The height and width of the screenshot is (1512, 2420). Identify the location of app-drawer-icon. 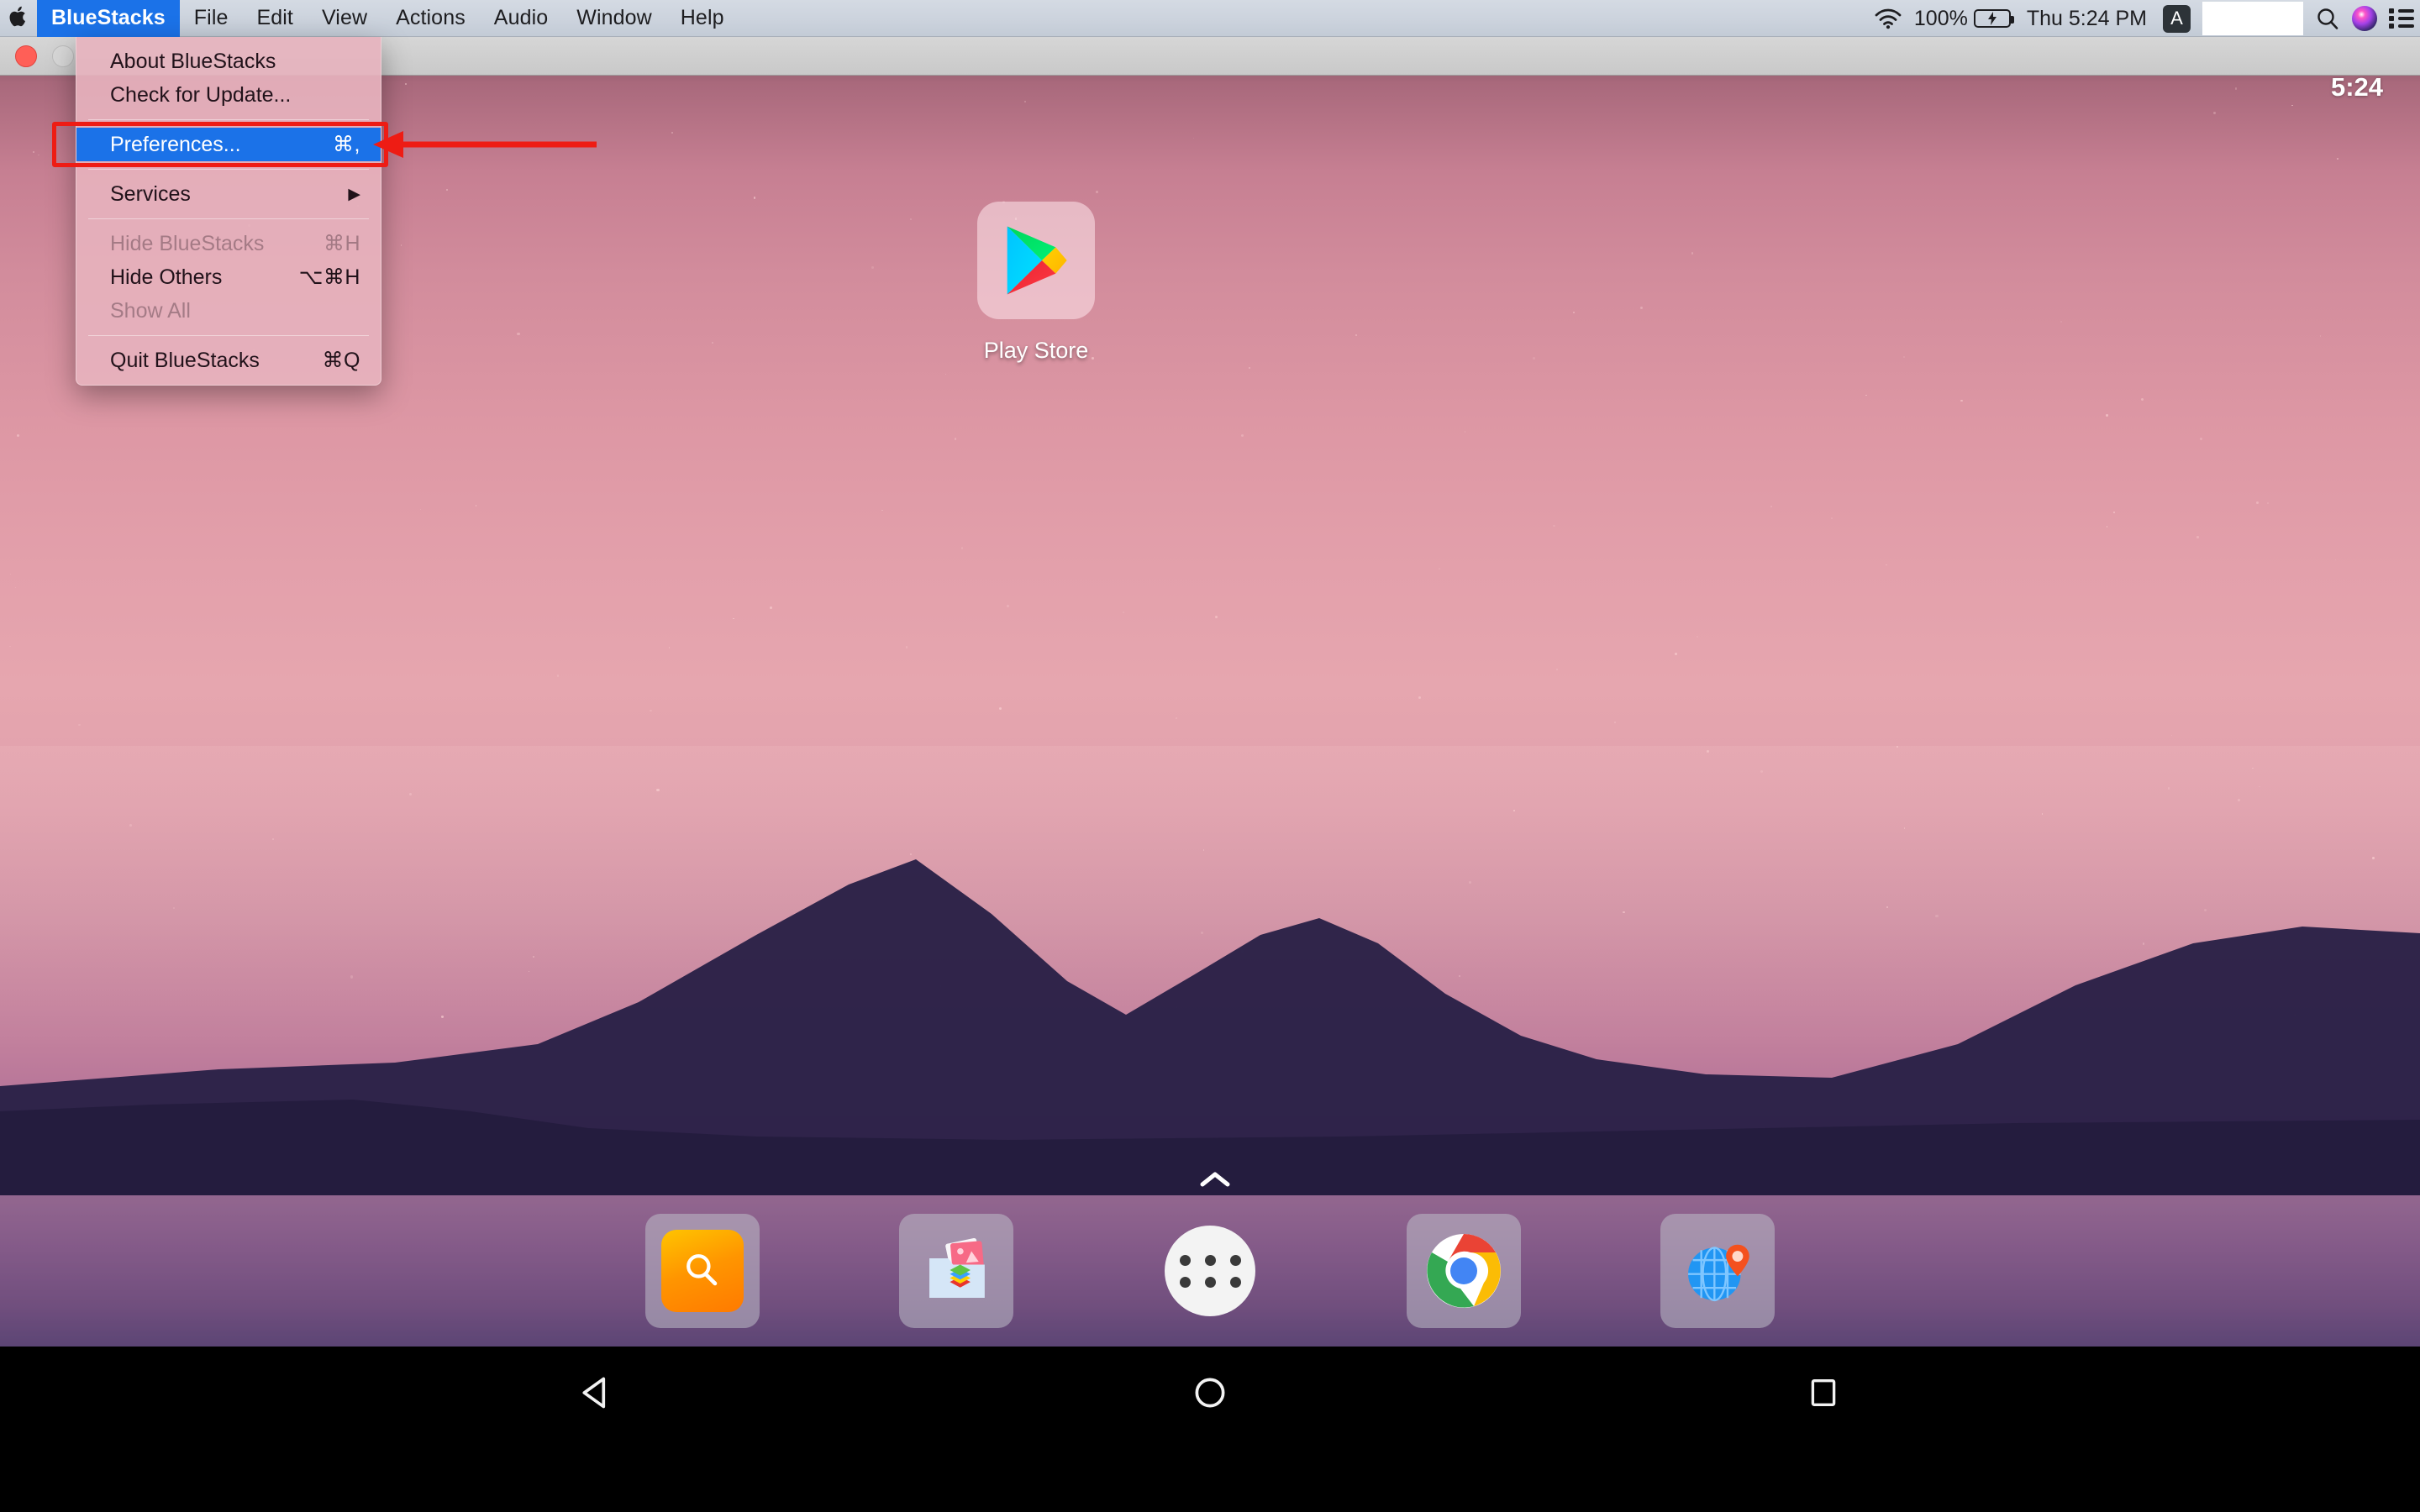
(1210, 1271).